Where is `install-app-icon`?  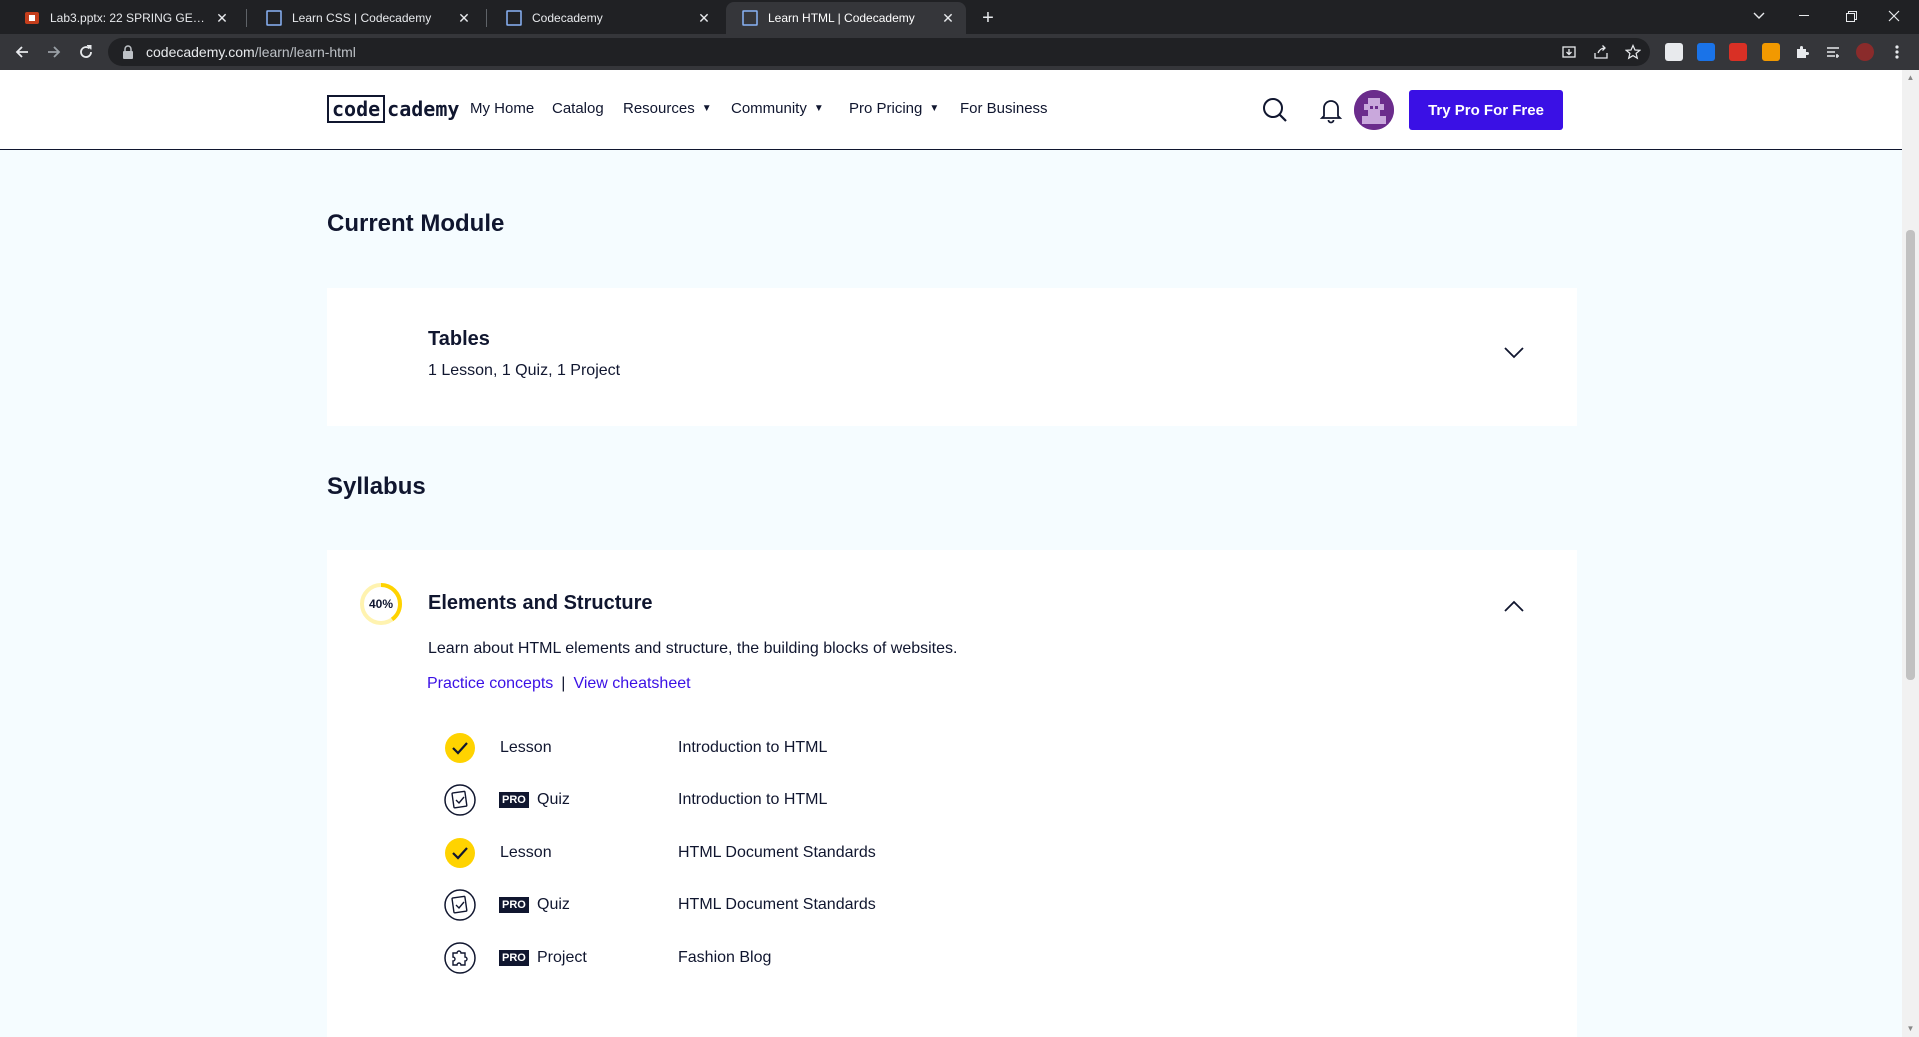 install-app-icon is located at coordinates (1569, 52).